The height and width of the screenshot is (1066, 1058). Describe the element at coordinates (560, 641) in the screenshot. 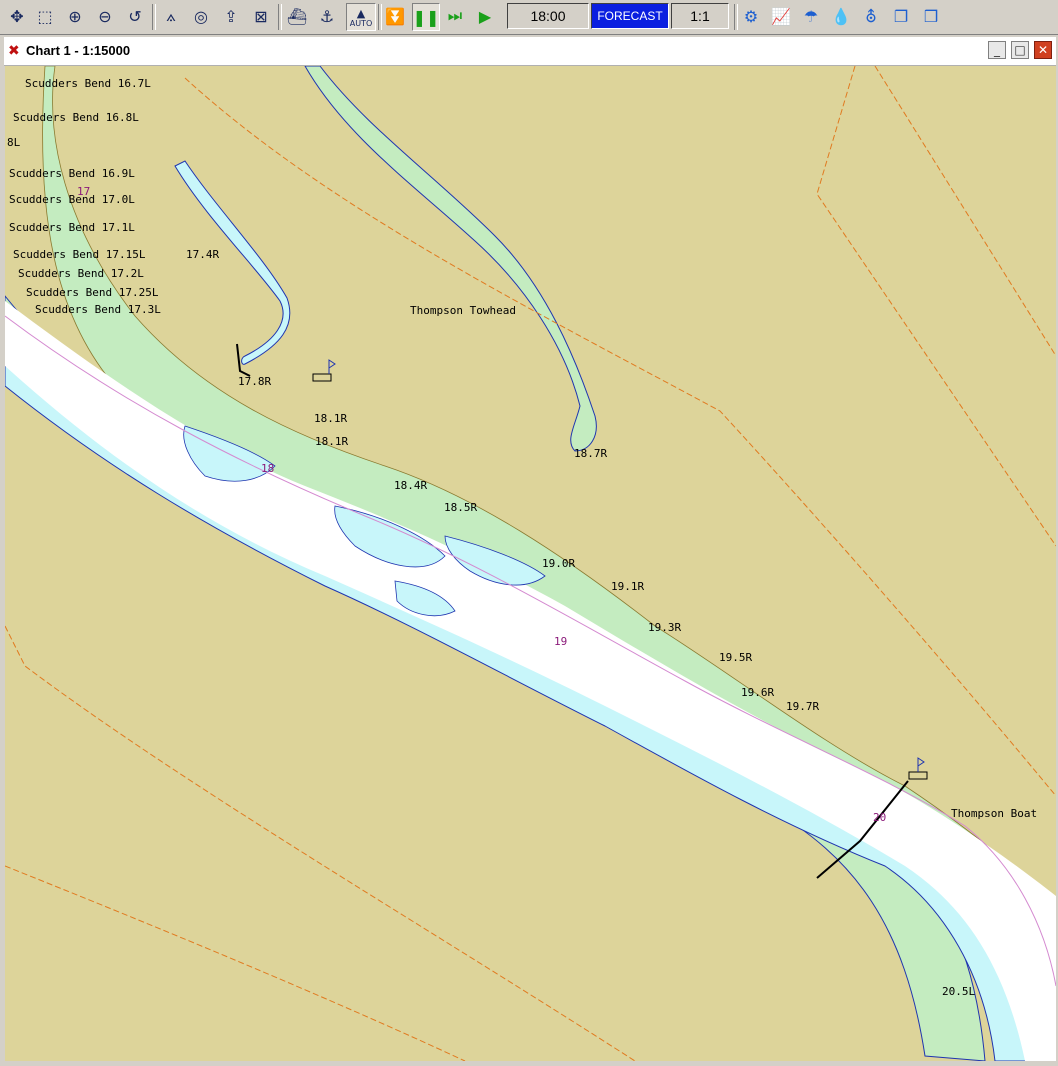

I see `mile-marker: 19` at that location.